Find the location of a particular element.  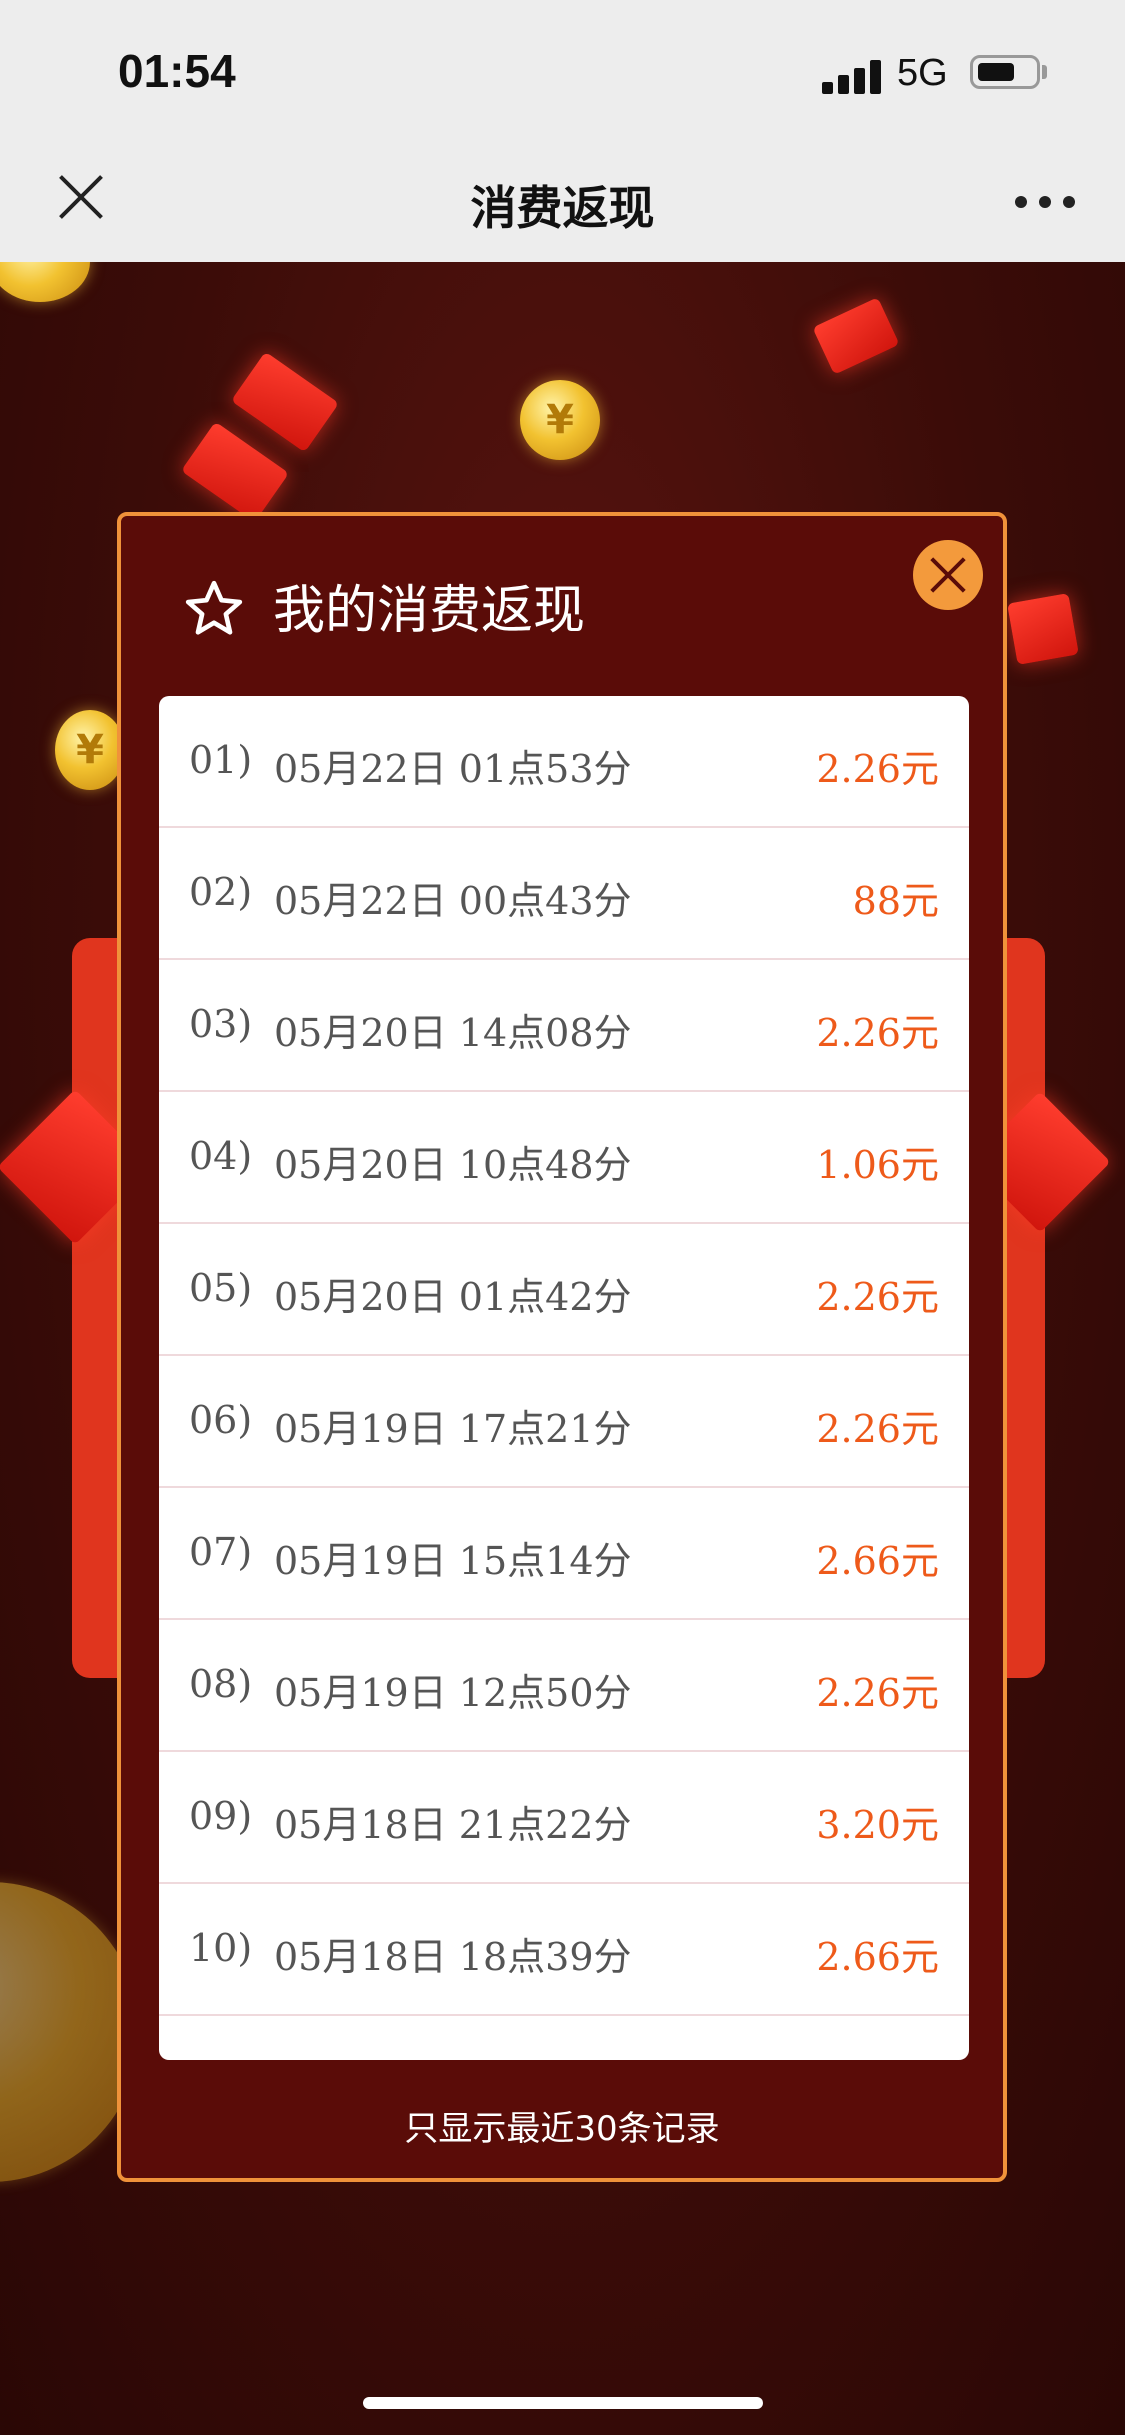

record-time: 05月19日 15点14分 is located at coordinates (453, 1561).